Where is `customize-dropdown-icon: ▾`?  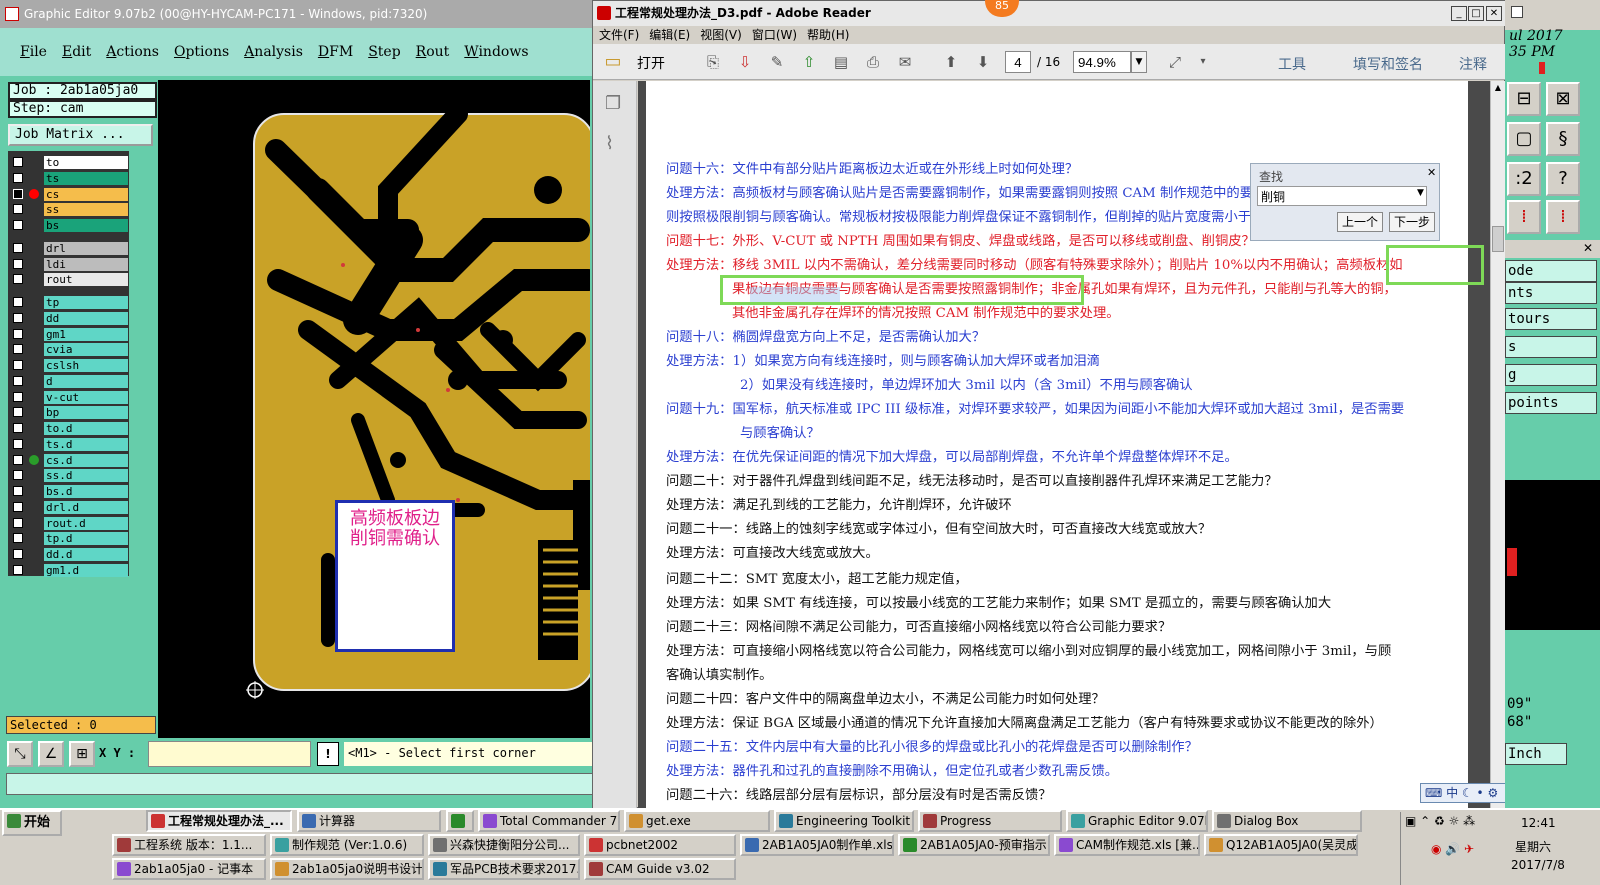
customize-dropdown-icon: ▾ is located at coordinates (1203, 62).